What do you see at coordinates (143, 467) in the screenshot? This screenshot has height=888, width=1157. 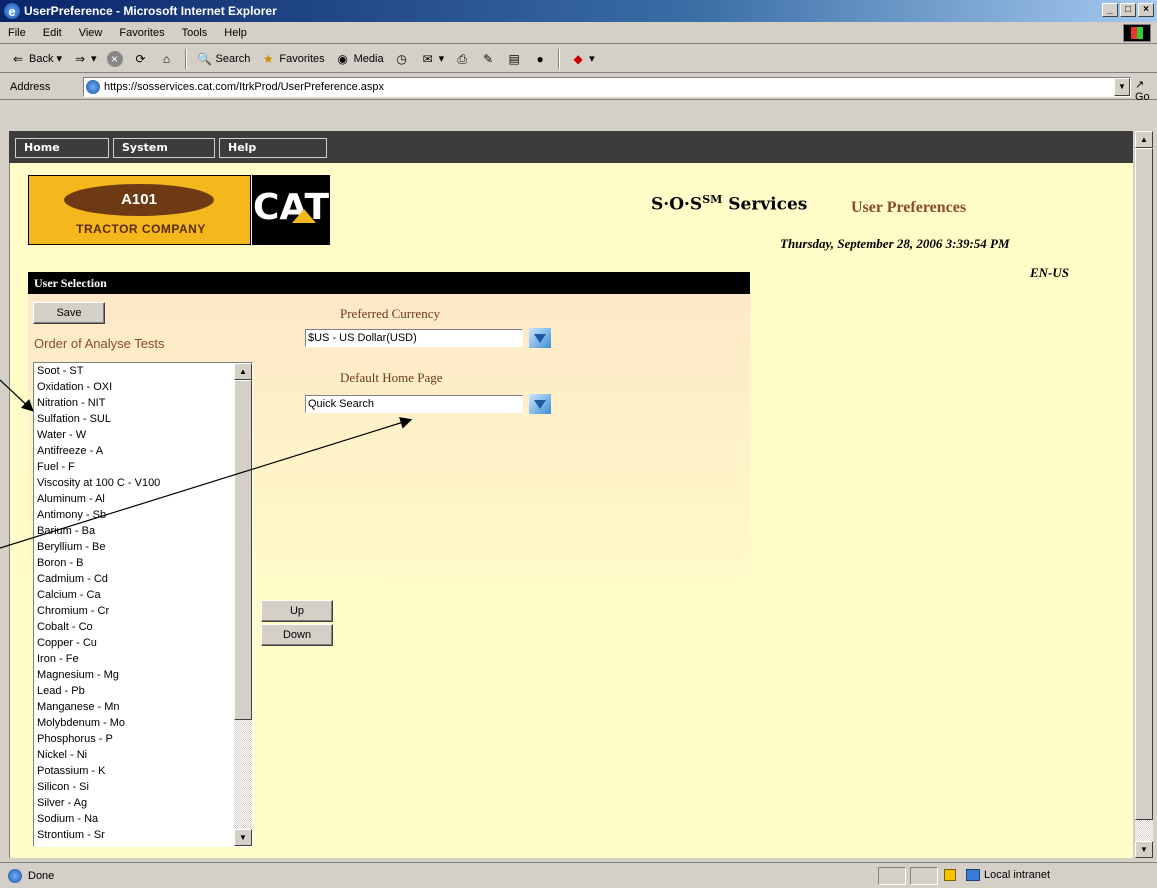 I see `list-item: Fuel - F` at bounding box center [143, 467].